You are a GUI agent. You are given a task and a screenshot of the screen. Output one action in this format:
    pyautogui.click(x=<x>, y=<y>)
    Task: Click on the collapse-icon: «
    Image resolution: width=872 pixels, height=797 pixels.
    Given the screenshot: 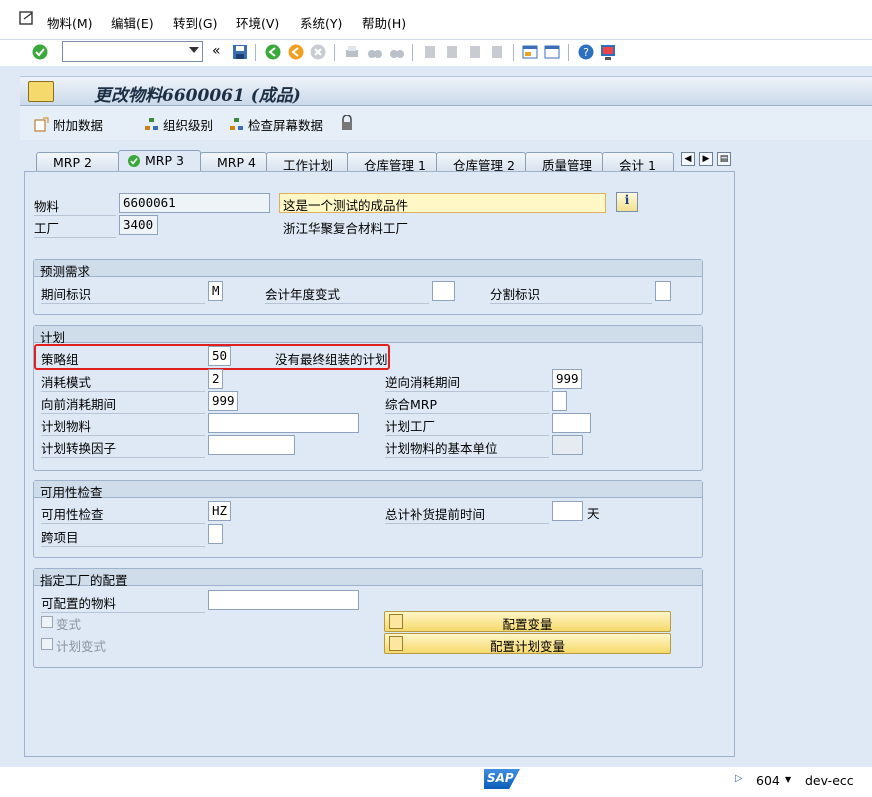 What is the action you would take?
    pyautogui.click(x=216, y=51)
    